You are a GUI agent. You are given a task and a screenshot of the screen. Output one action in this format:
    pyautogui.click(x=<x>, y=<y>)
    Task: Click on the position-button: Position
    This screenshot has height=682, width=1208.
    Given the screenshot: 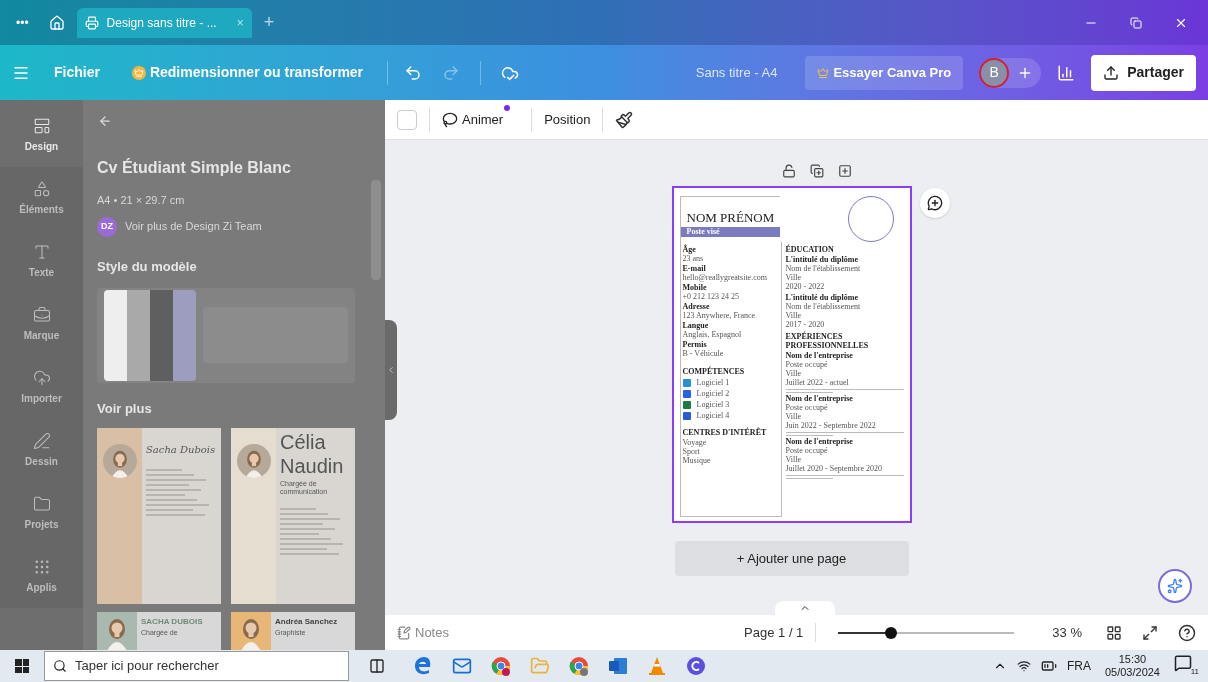 What is the action you would take?
    pyautogui.click(x=567, y=119)
    